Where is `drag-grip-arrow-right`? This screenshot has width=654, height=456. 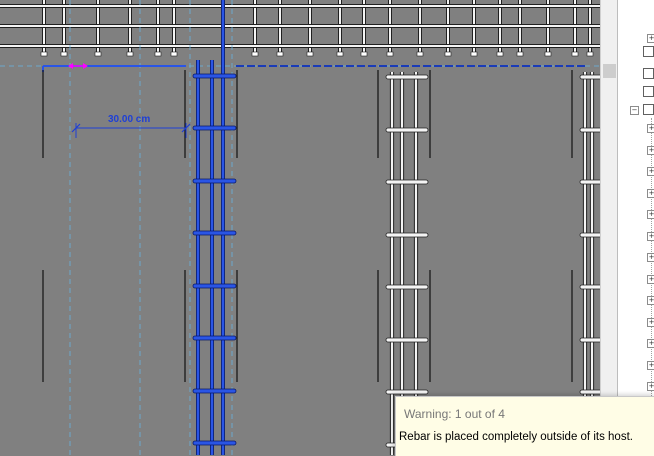 drag-grip-arrow-right is located at coordinates (85, 66).